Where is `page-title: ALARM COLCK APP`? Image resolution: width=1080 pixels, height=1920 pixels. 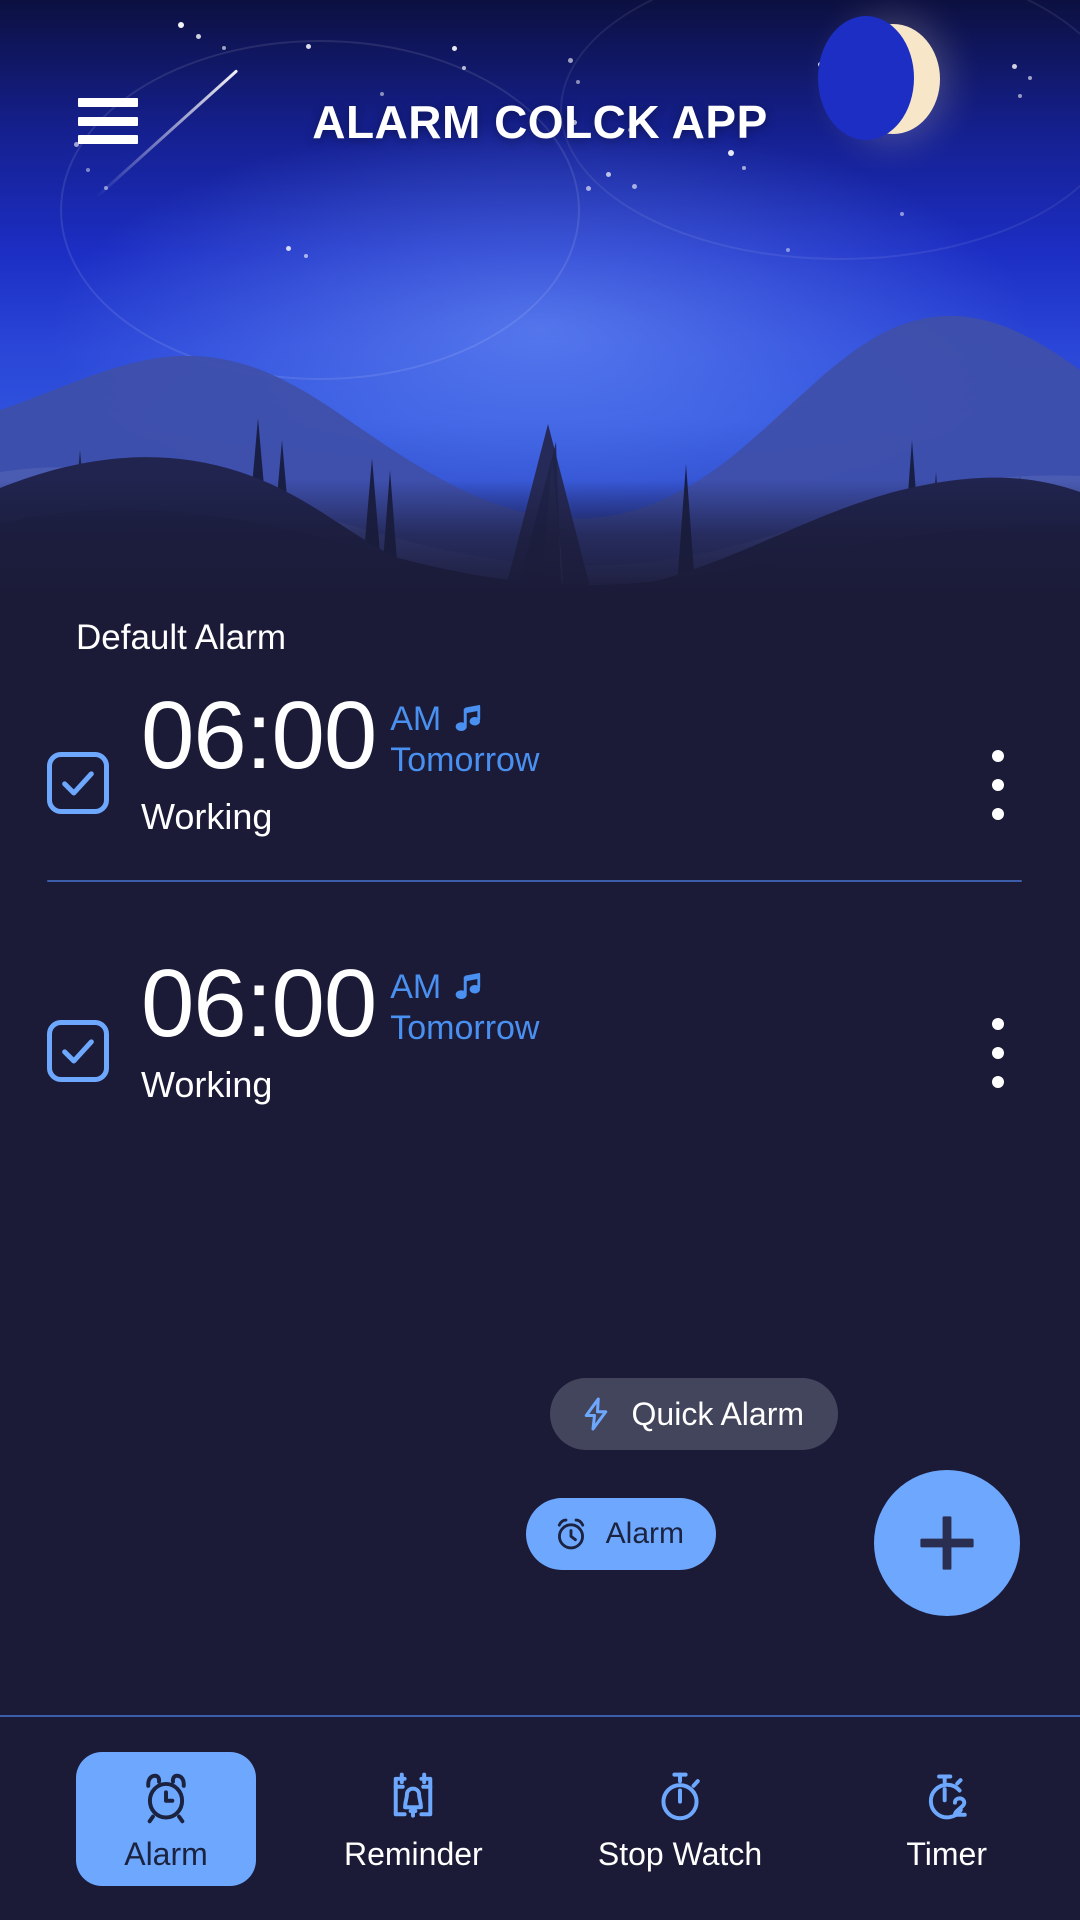
page-title: ALARM COLCK APP is located at coordinates (540, 122).